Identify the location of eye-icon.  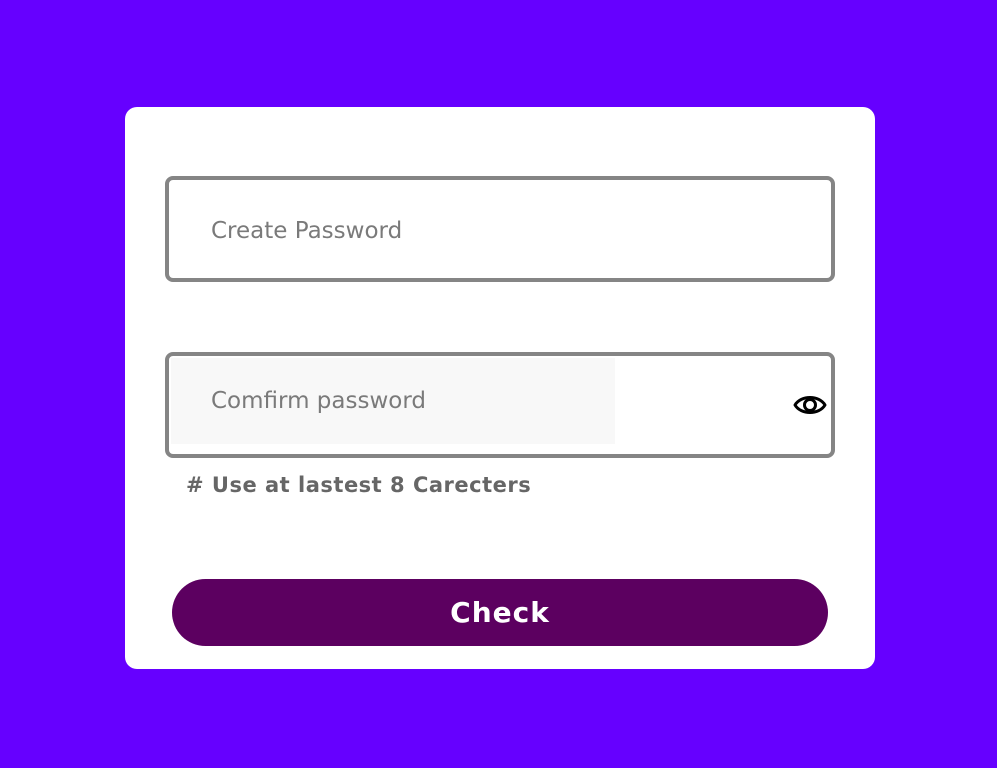
(810, 405).